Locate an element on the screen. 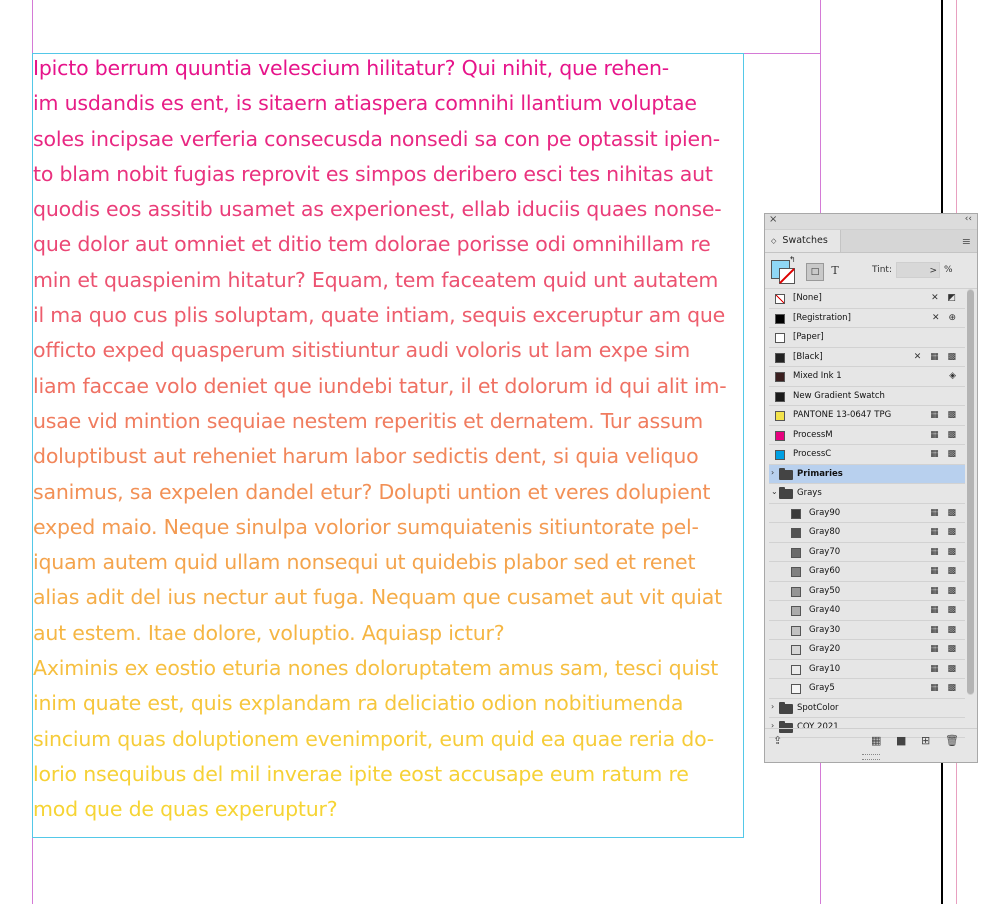 The height and width of the screenshot is (904, 998). panel-menu-icon: ≡ is located at coordinates (966, 241).